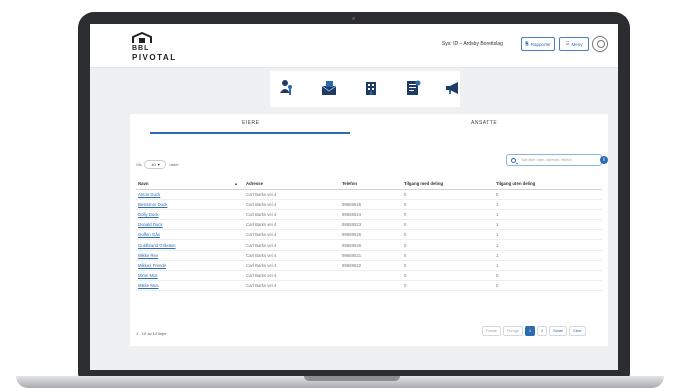 Image resolution: width=680 pixels, height=392 pixels. What do you see at coordinates (190, 266) in the screenshot?
I see `owner-name-link: Mikkes Frende` at bounding box center [190, 266].